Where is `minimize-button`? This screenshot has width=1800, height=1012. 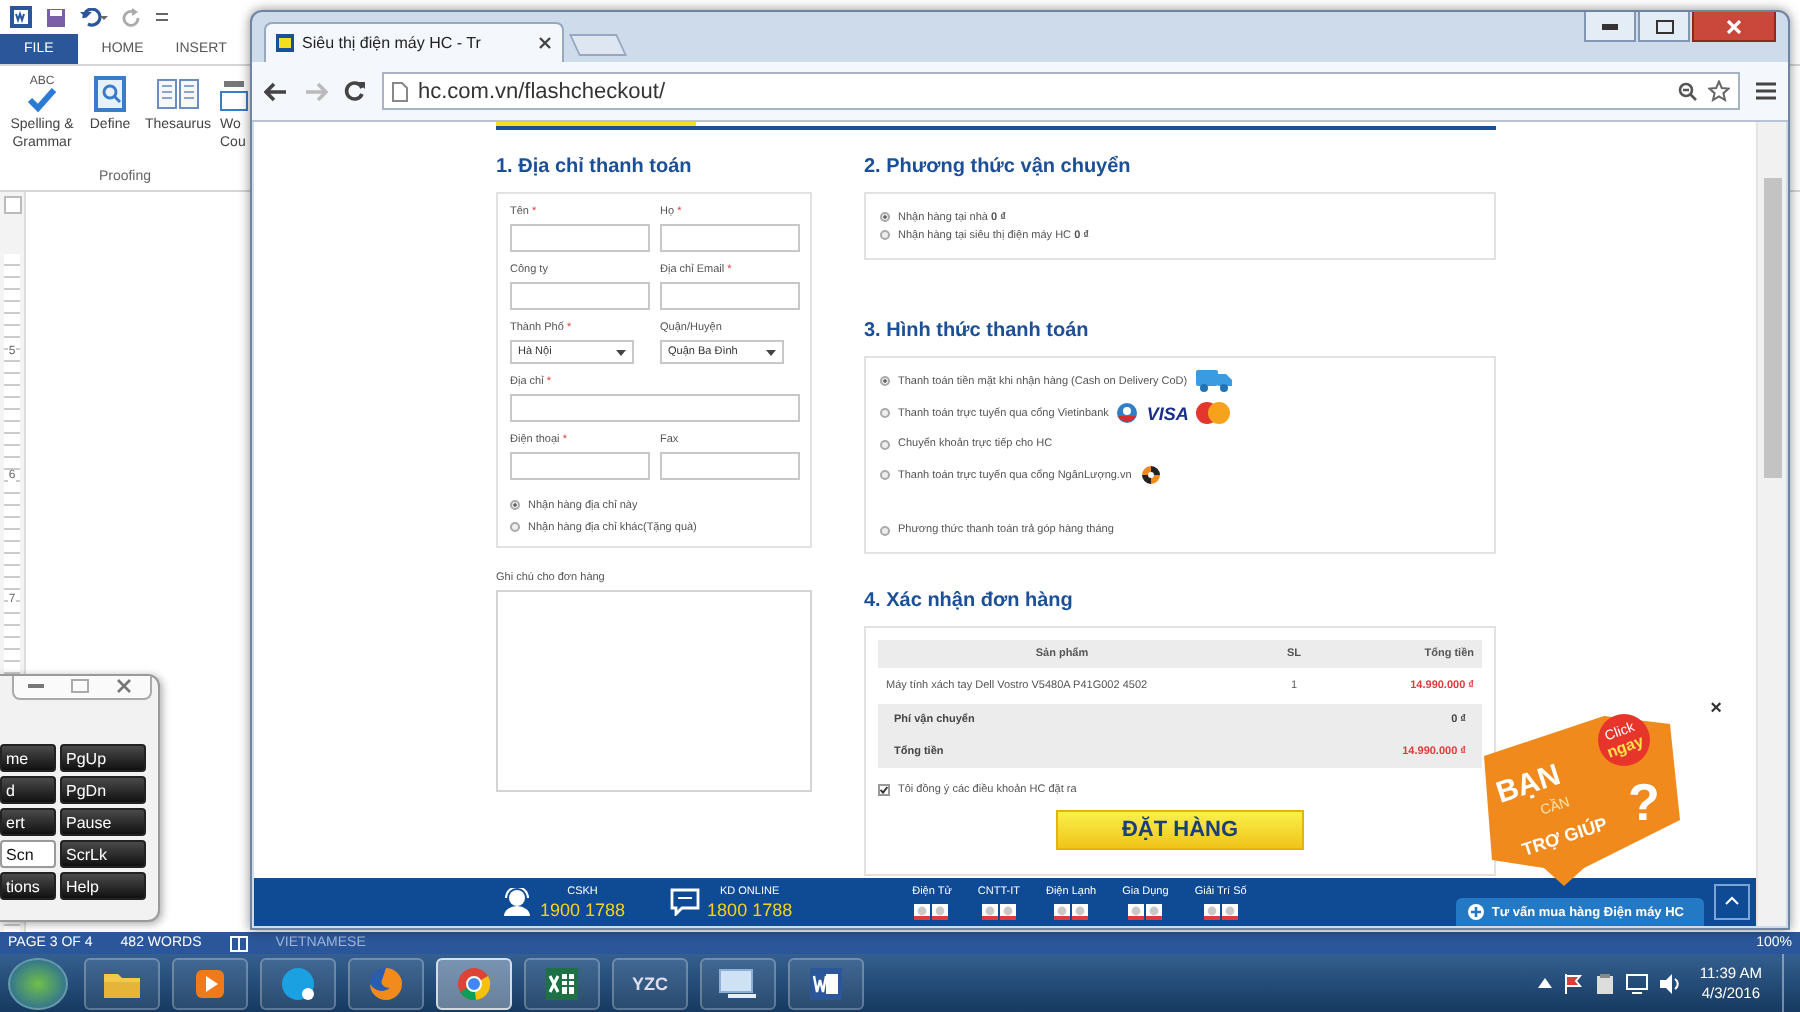
minimize-button is located at coordinates (1610, 27).